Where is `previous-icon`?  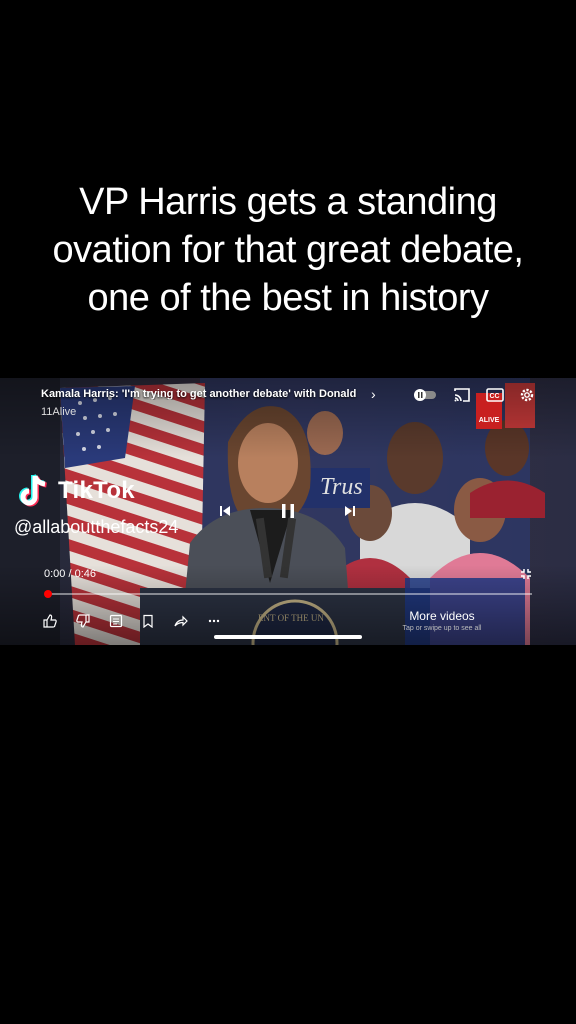 previous-icon is located at coordinates (225, 511).